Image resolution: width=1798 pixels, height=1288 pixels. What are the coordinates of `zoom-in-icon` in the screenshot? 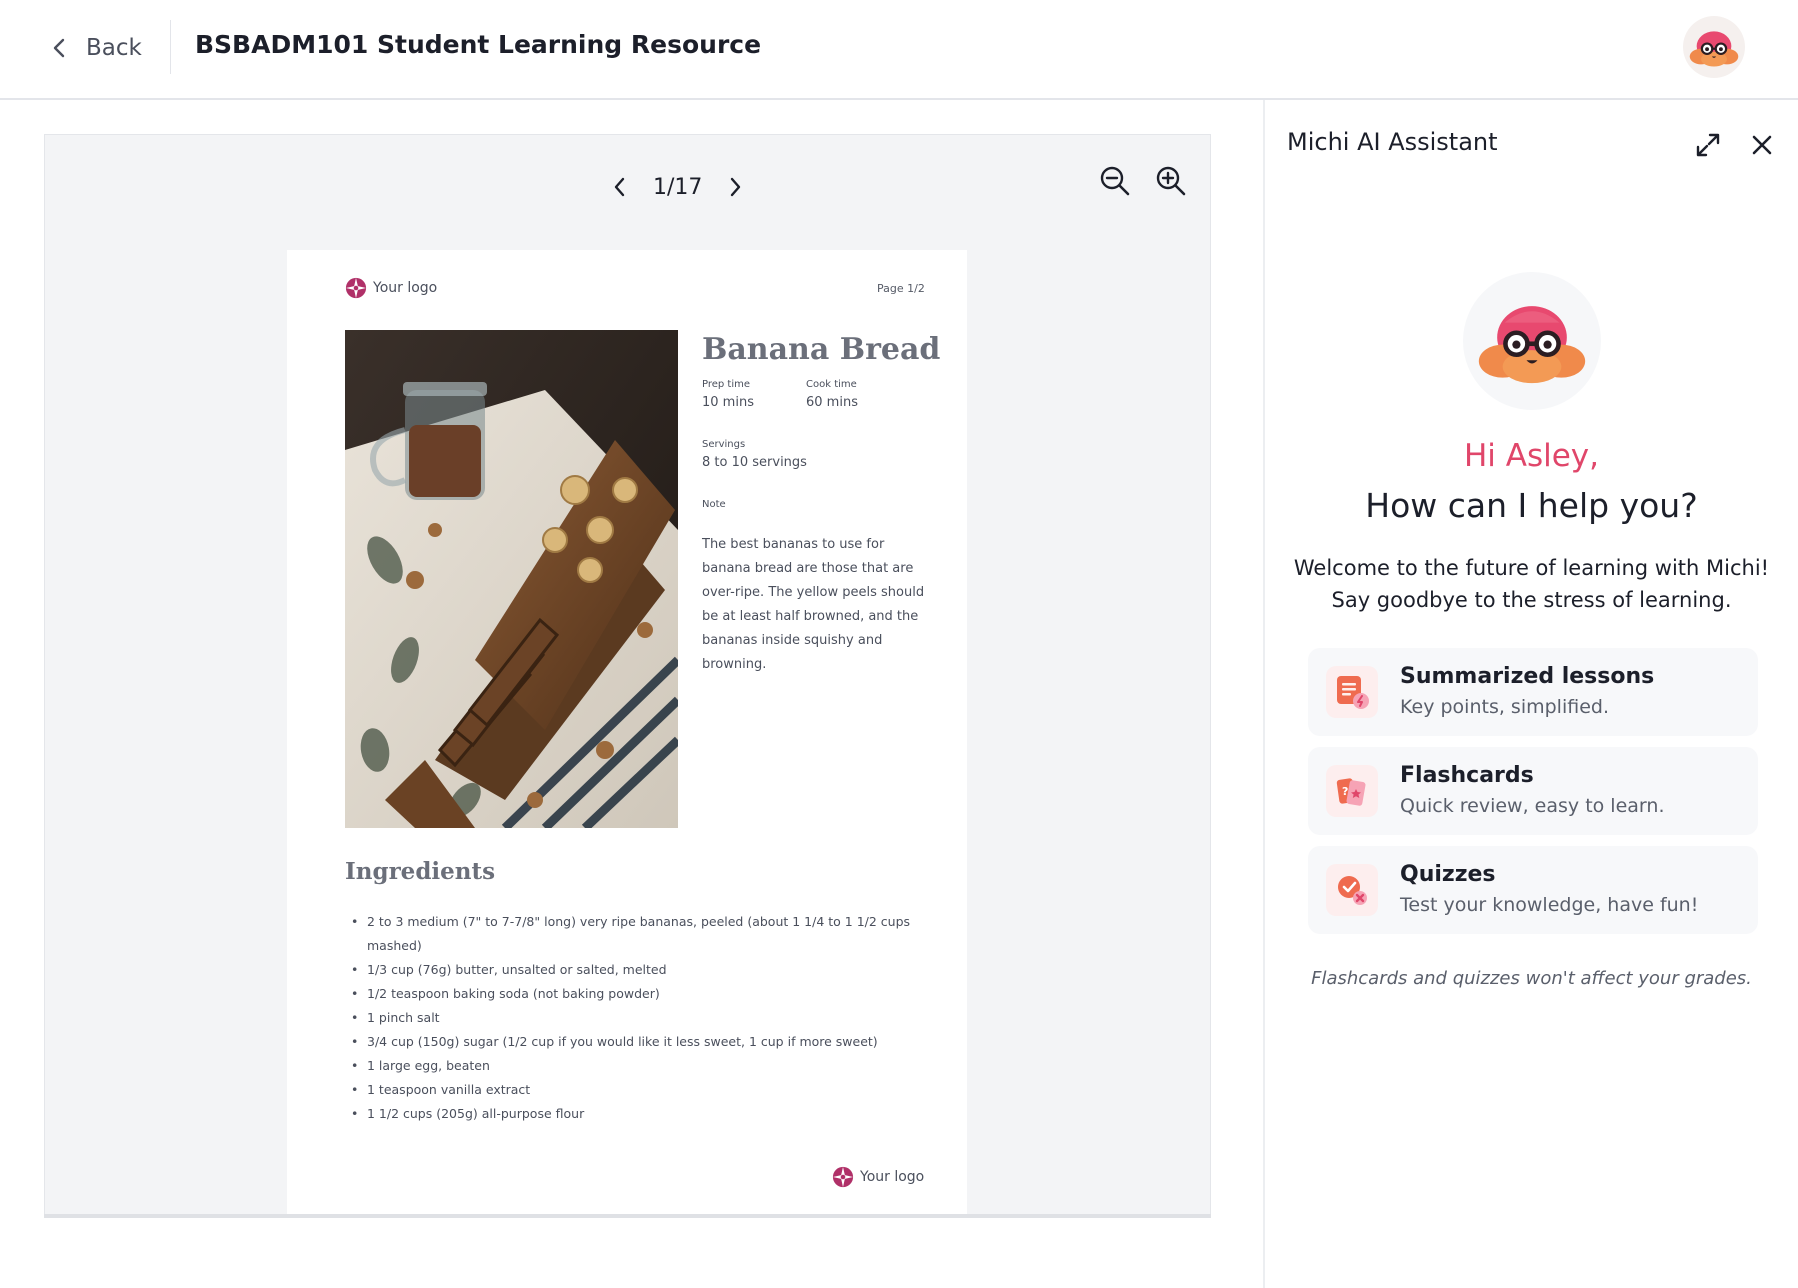 It's located at (1171, 181).